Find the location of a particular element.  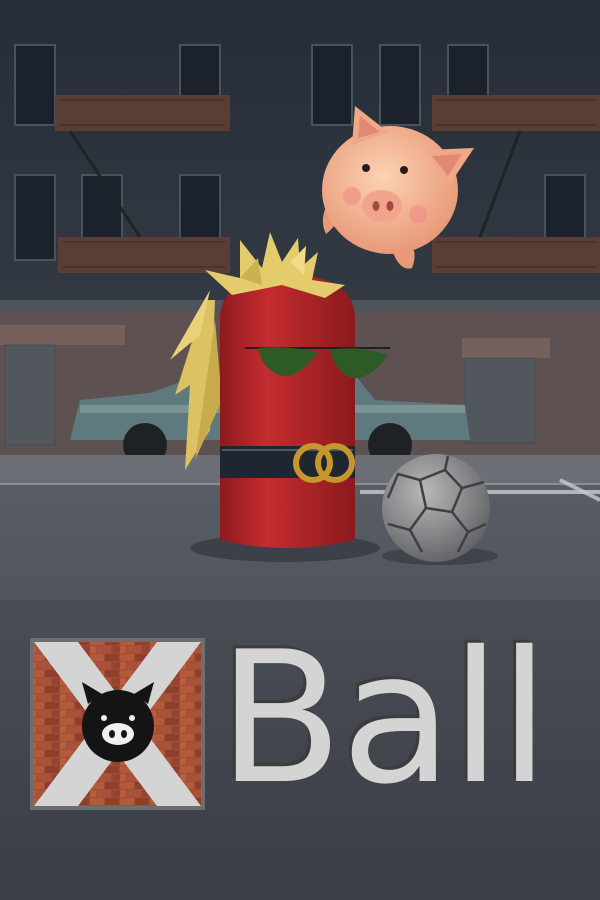

xball-logo is located at coordinates (117, 724).